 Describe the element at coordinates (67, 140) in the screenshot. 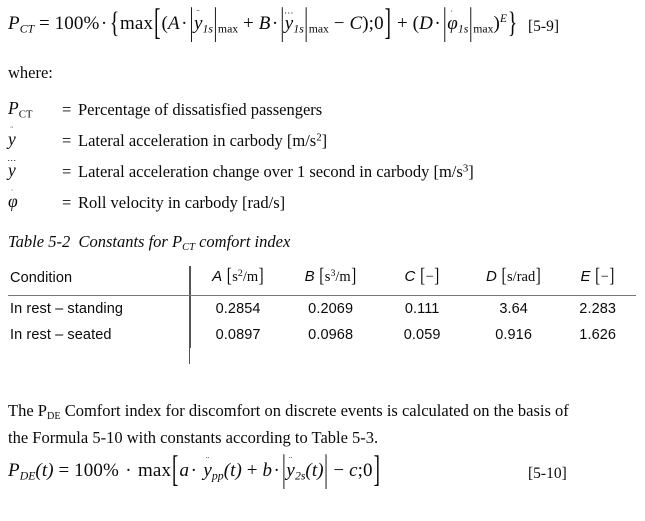

I see `definition-equals-1: =` at that location.